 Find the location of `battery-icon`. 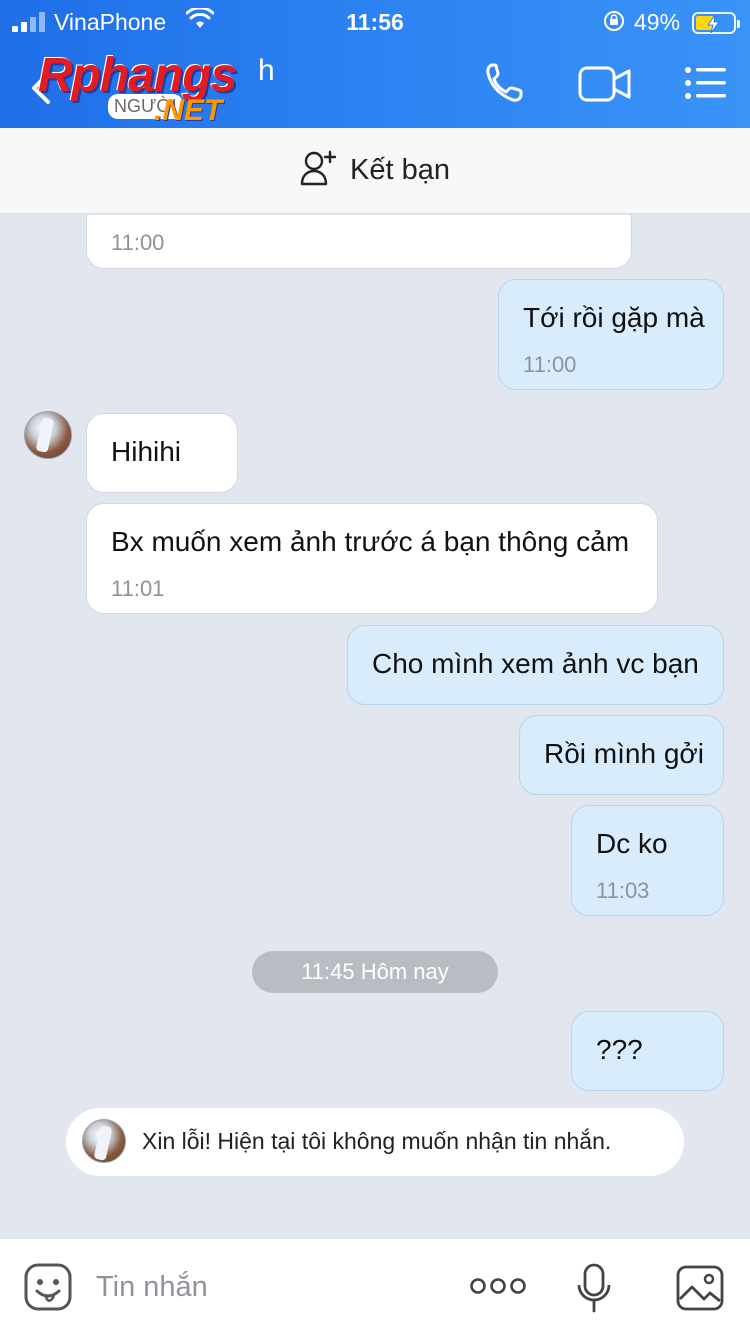

battery-icon is located at coordinates (716, 23).